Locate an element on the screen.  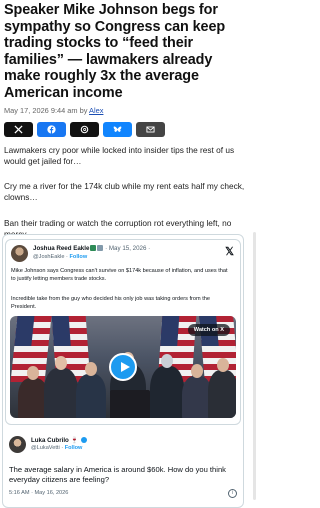
share-email-button is located at coordinates (150, 129).